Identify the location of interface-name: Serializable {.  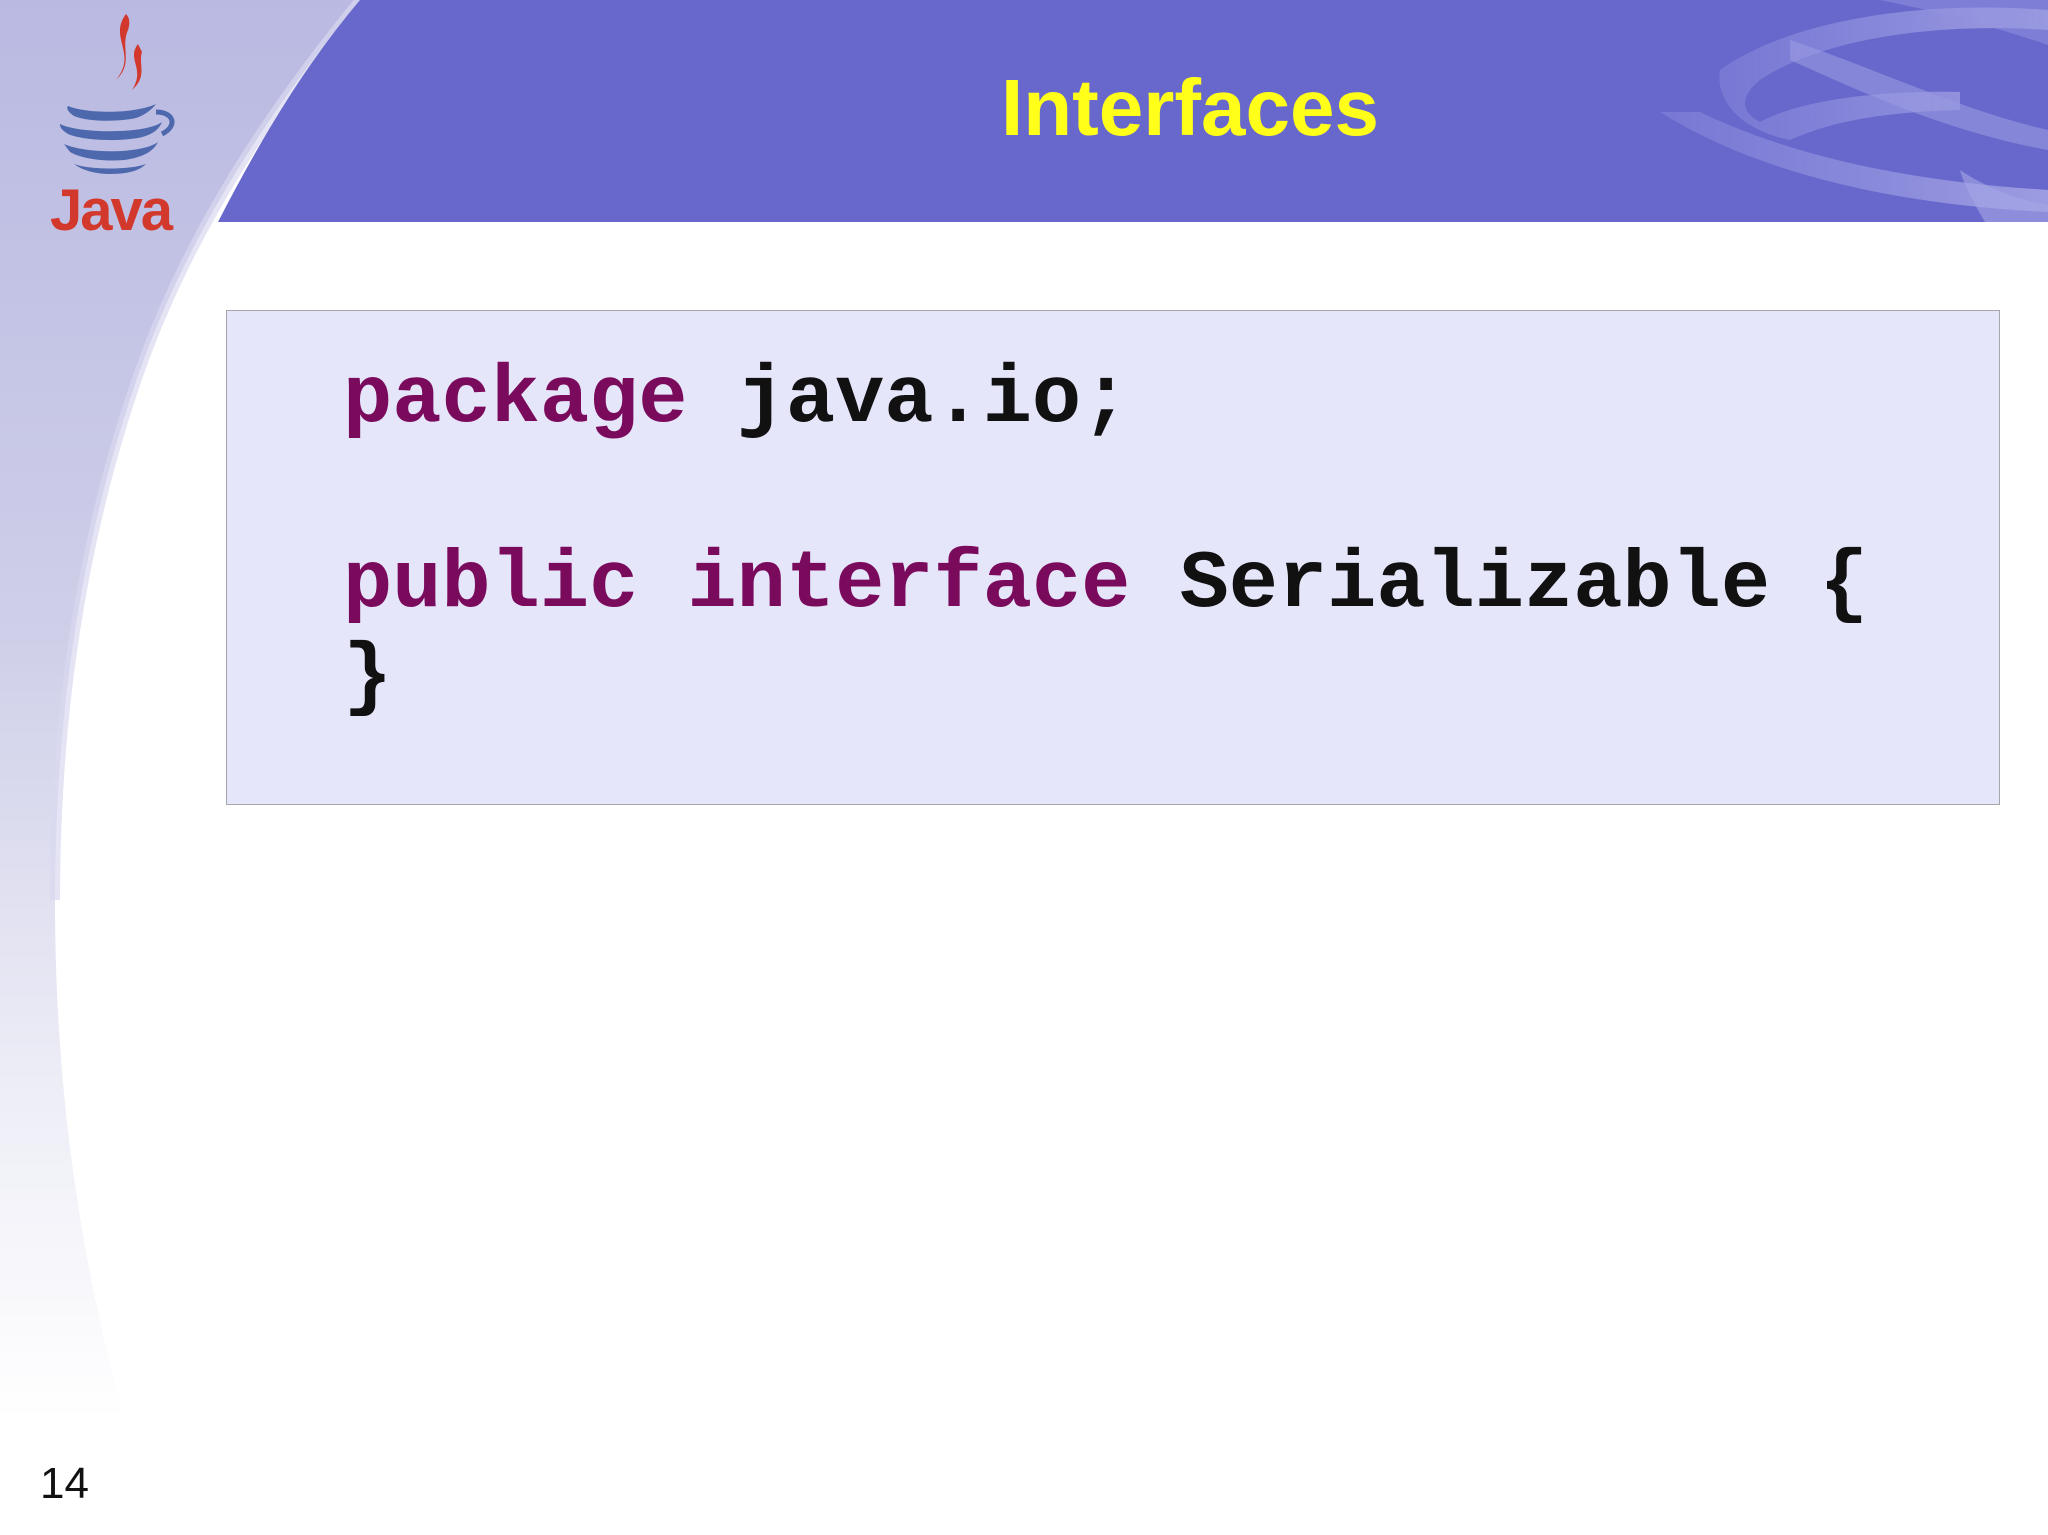
(1524, 584).